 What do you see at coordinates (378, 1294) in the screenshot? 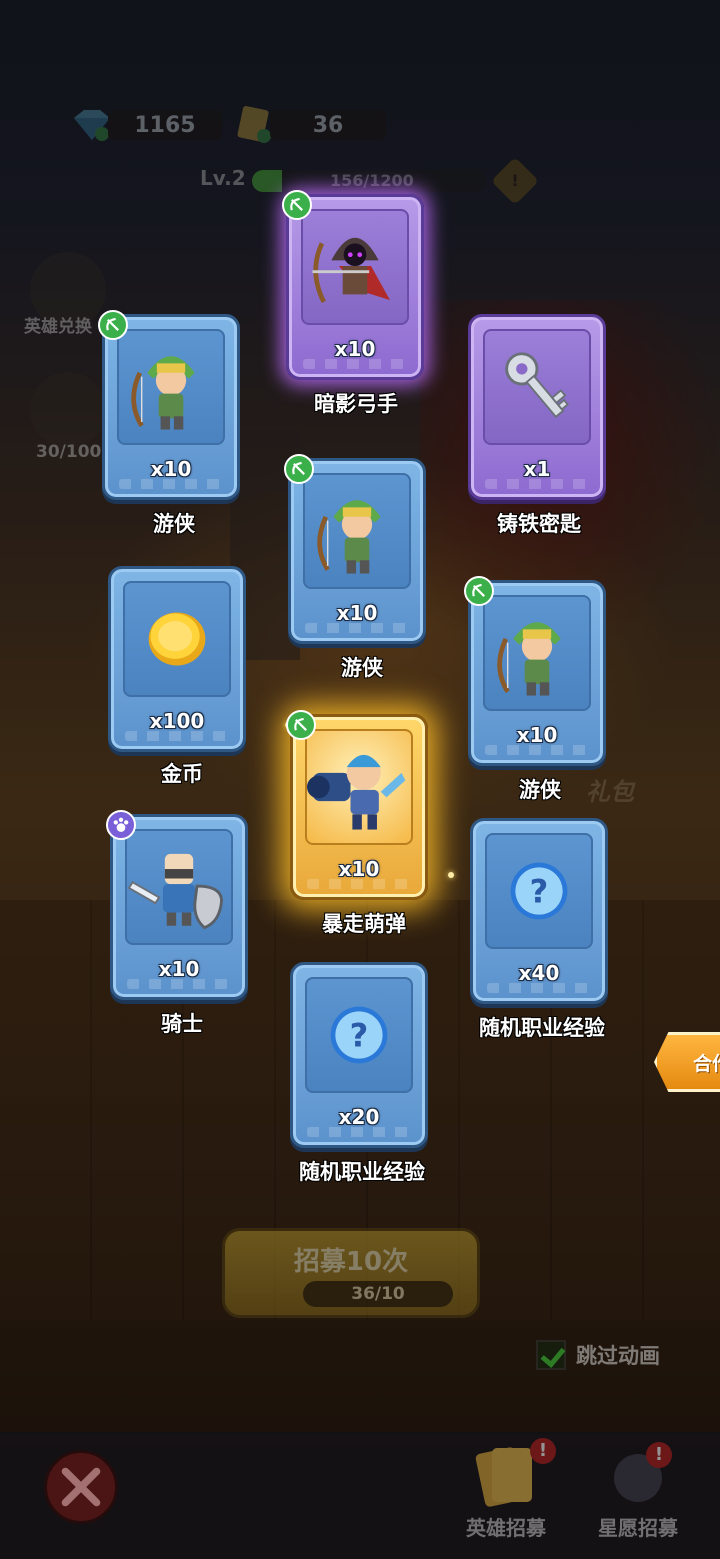
I see `recruit-count: 36/10` at bounding box center [378, 1294].